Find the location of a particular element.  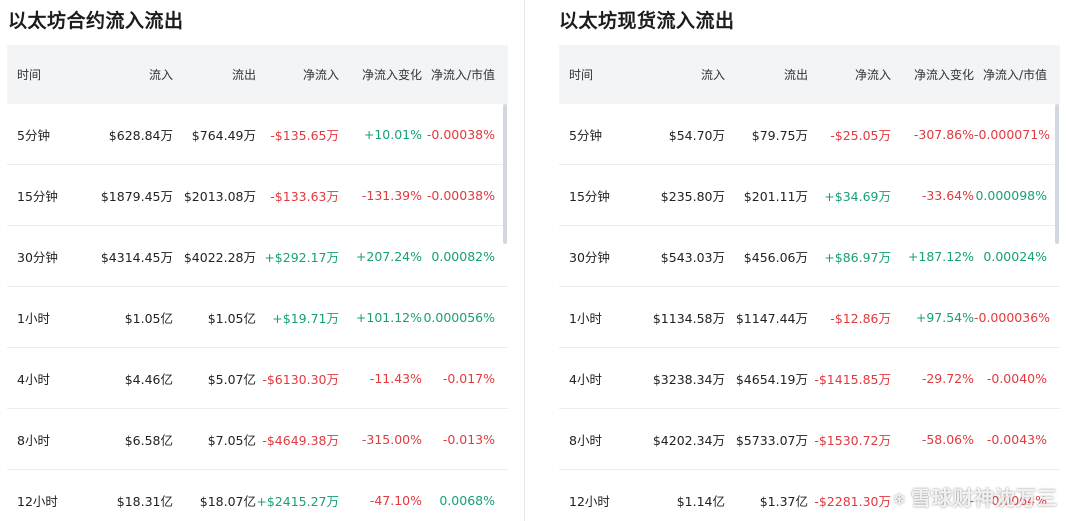

cell-netflow-change: -307.86% is located at coordinates (943, 134).